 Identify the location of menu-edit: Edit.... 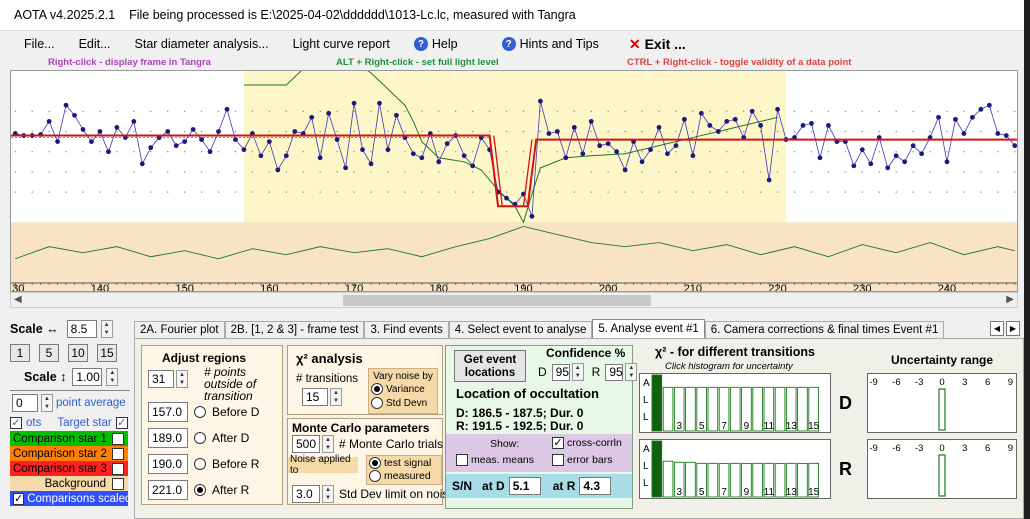
(97, 44).